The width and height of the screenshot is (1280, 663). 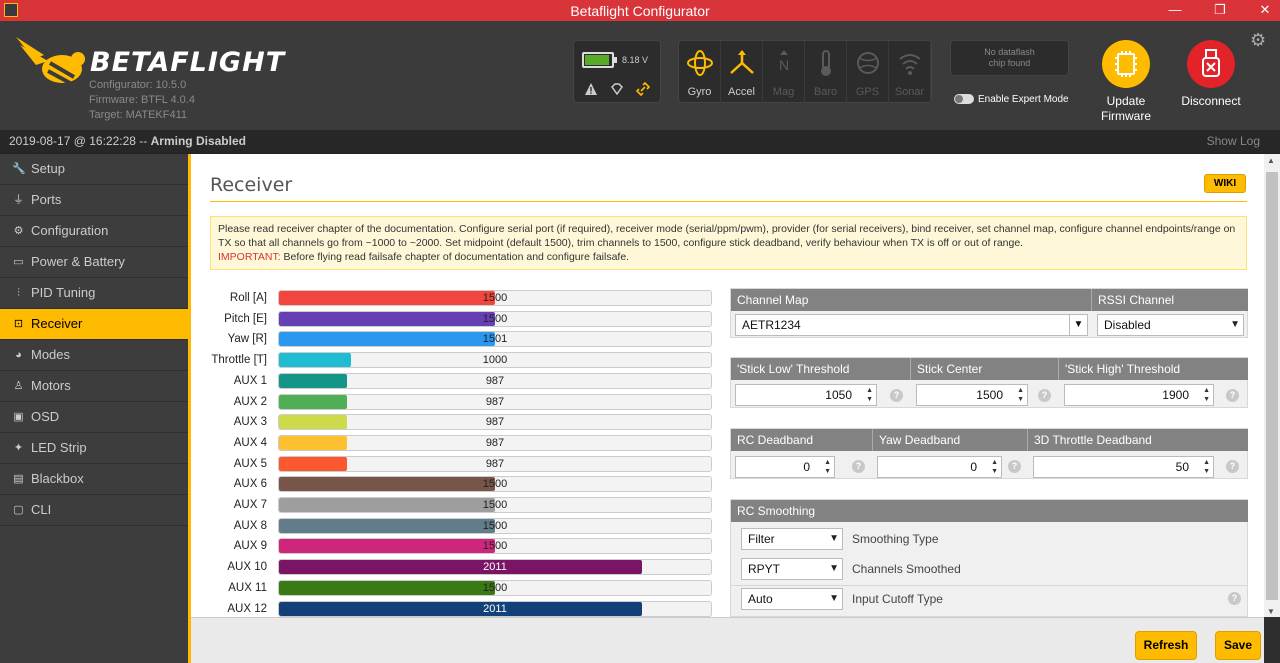 What do you see at coordinates (198, 141) in the screenshot?
I see `arming-status: Arming Disabled` at bounding box center [198, 141].